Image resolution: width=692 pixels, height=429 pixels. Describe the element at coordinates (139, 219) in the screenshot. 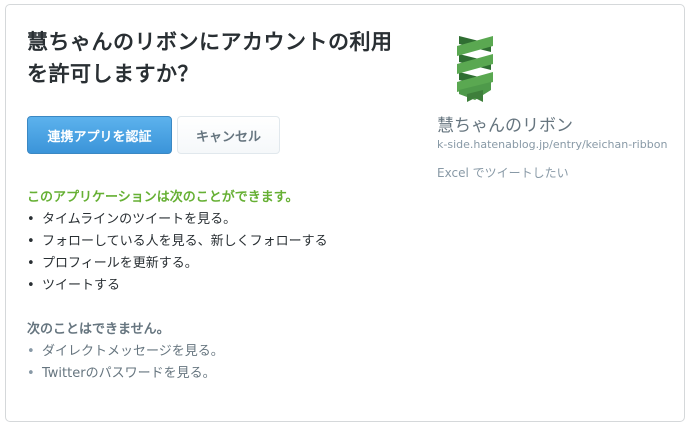

I see `permission-text: タイムラインのツイートを見る。` at that location.